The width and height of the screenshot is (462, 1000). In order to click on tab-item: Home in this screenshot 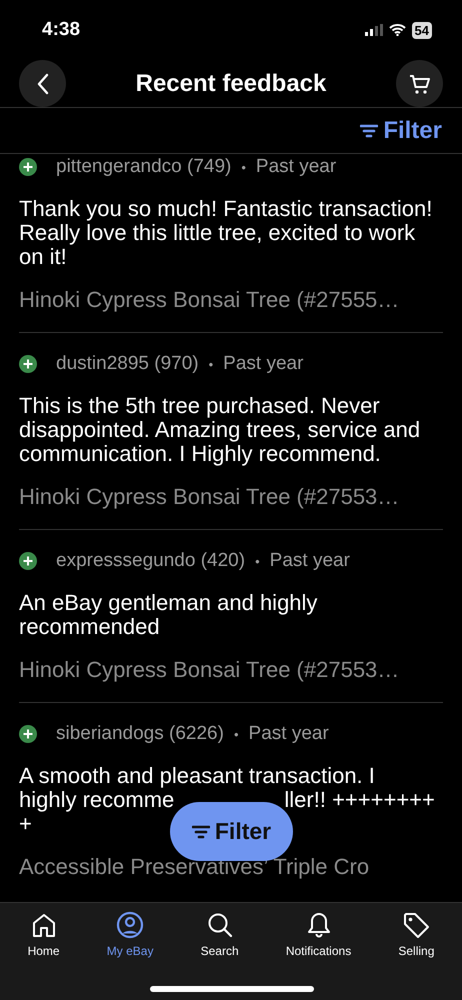, I will do `click(44, 936)`.